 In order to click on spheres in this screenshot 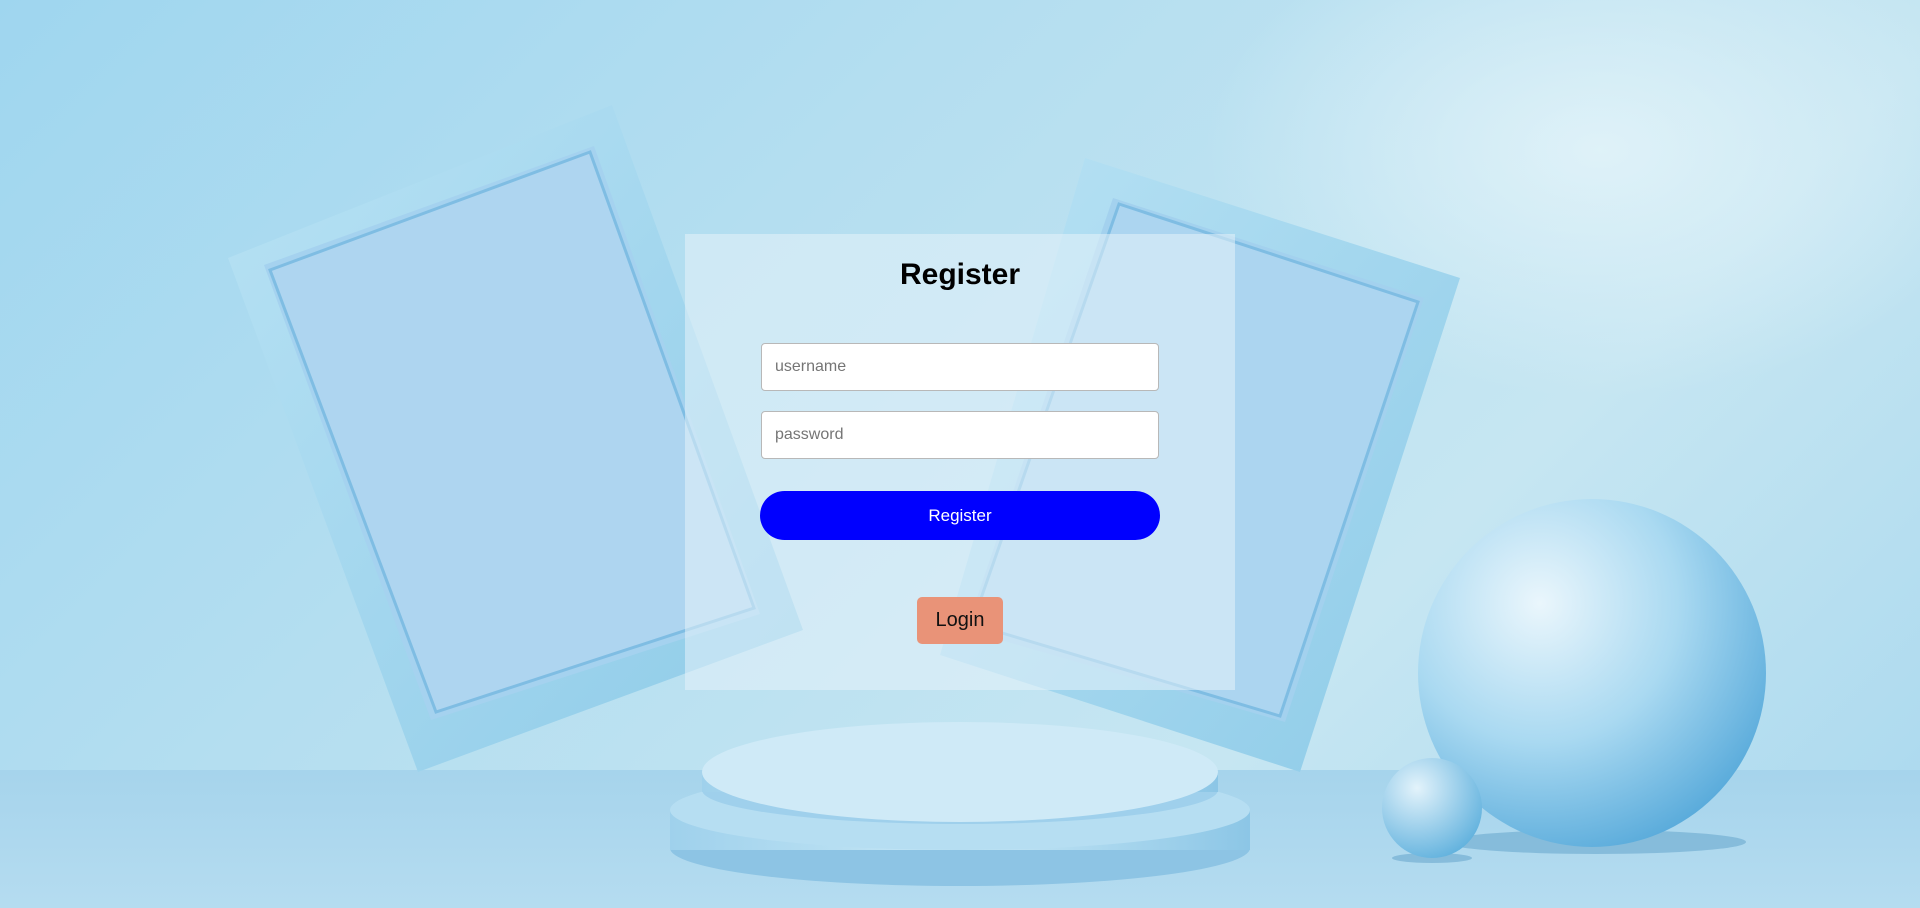, I will do `click(1574, 681)`.